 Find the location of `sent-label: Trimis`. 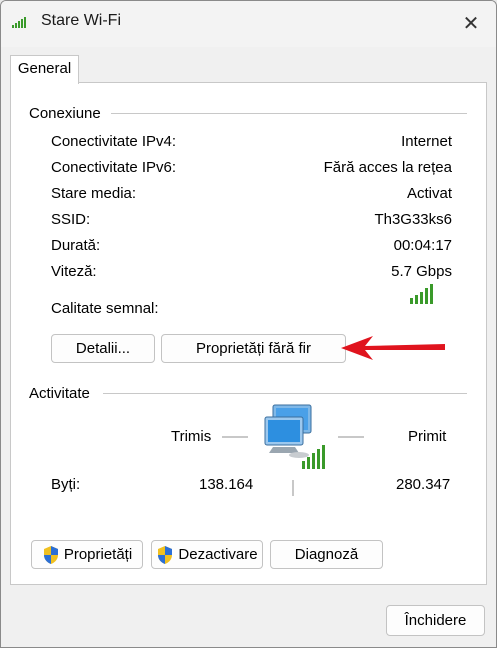

sent-label: Trimis is located at coordinates (191, 436).